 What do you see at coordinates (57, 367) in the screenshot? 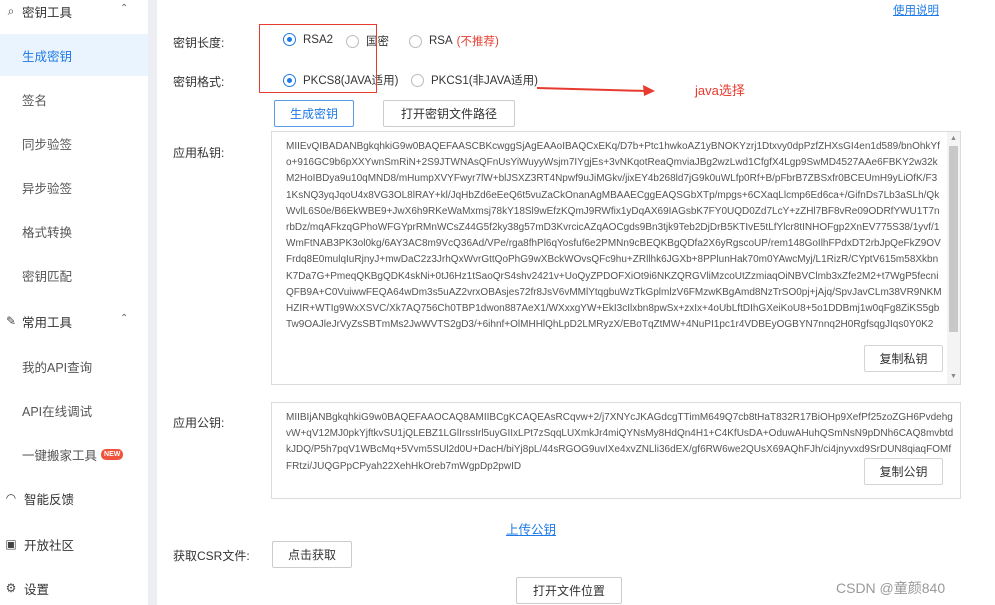
I see `sidebar-item-label: 我的API查询` at bounding box center [57, 367].